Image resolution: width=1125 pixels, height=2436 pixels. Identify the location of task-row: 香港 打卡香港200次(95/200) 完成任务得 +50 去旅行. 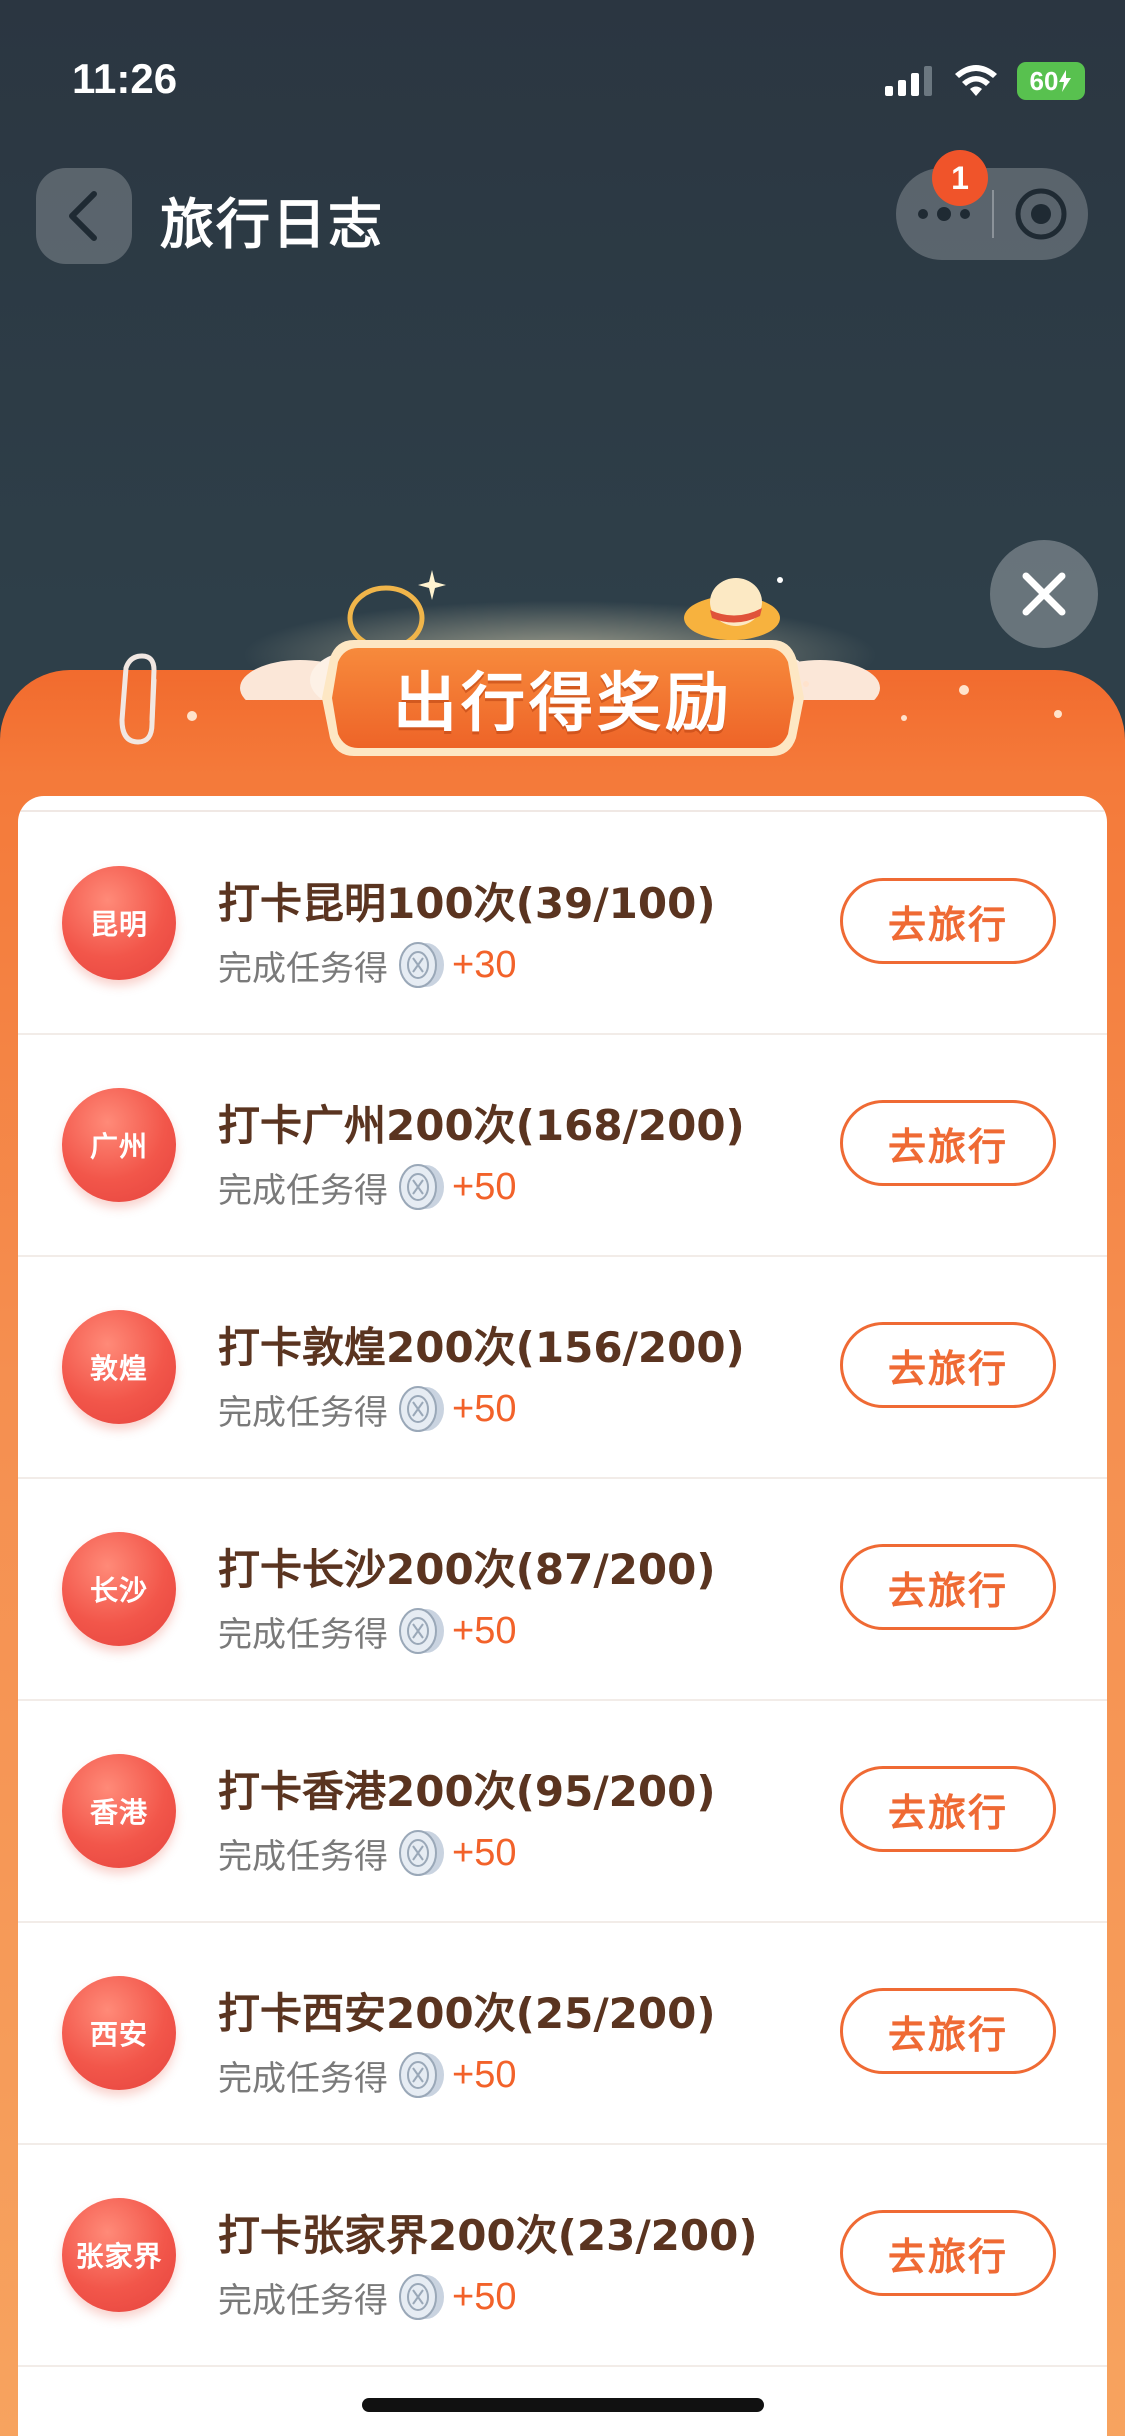
(562, 1811).